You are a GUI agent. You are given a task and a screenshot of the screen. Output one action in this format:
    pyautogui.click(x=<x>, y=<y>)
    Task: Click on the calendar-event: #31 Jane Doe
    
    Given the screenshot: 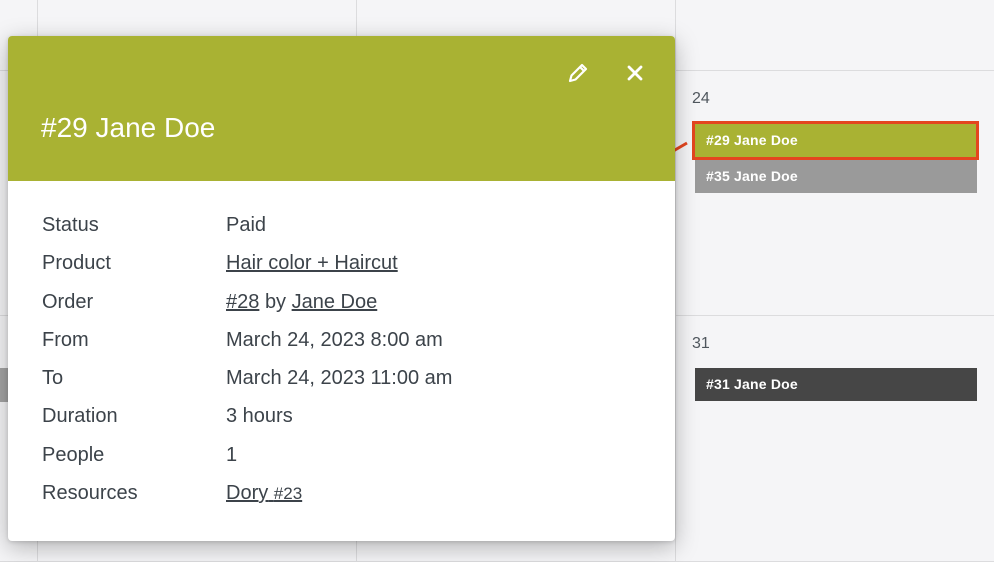 What is the action you would take?
    pyautogui.click(x=836, y=384)
    